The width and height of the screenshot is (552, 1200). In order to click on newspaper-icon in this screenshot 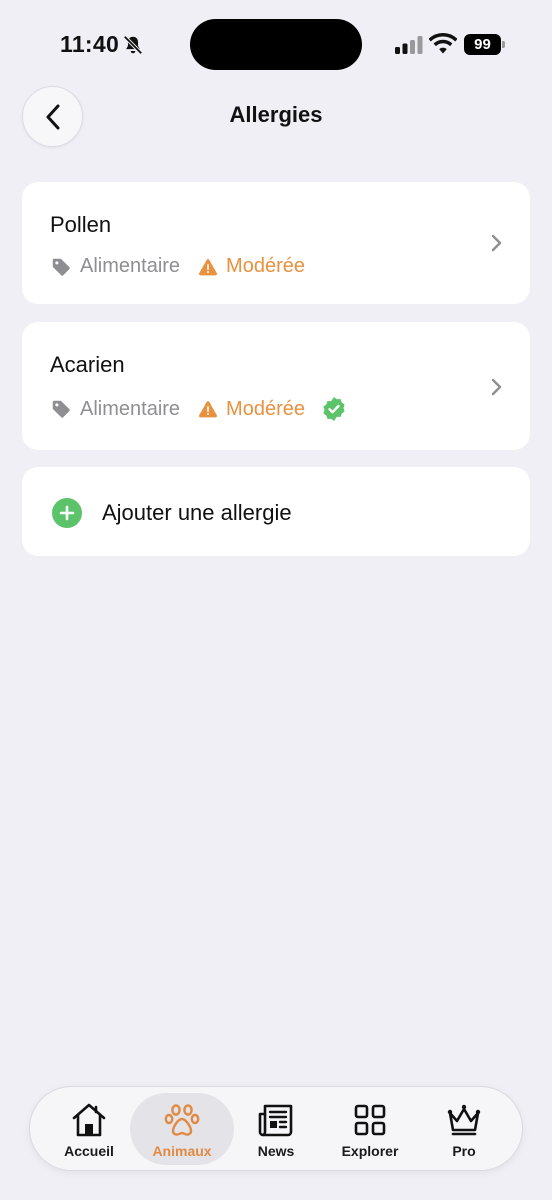, I will do `click(275, 1120)`.